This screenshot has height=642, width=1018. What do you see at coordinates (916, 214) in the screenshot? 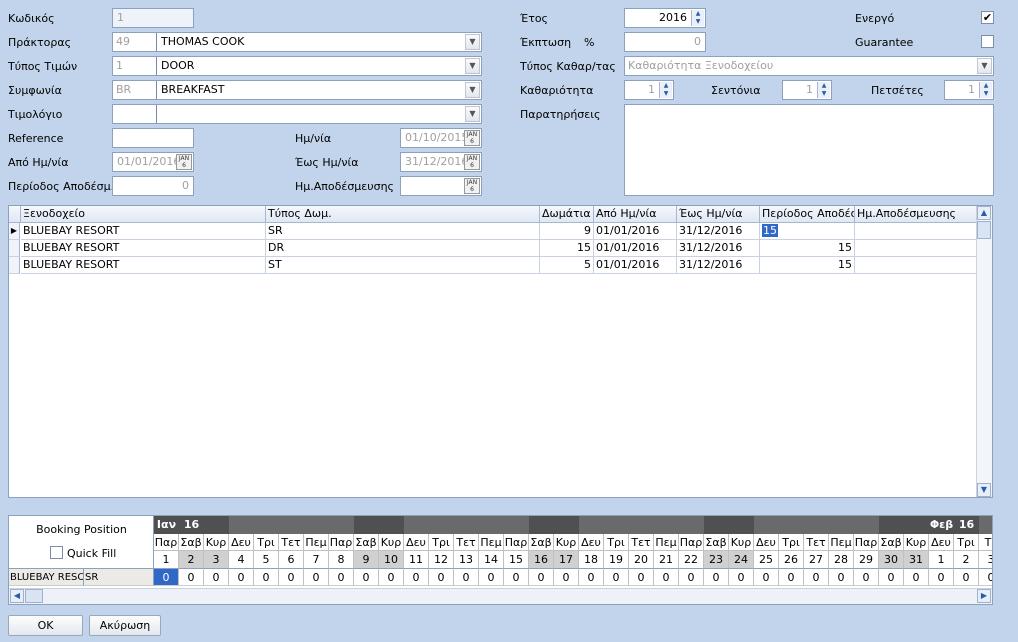
I see `col-header-release-date: Ημ.Αποδέσμευσης` at bounding box center [916, 214].